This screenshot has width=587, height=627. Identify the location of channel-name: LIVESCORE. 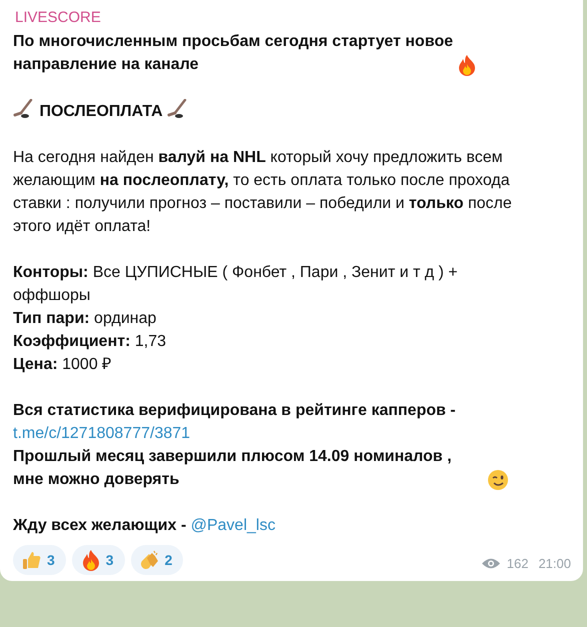
(292, 18).